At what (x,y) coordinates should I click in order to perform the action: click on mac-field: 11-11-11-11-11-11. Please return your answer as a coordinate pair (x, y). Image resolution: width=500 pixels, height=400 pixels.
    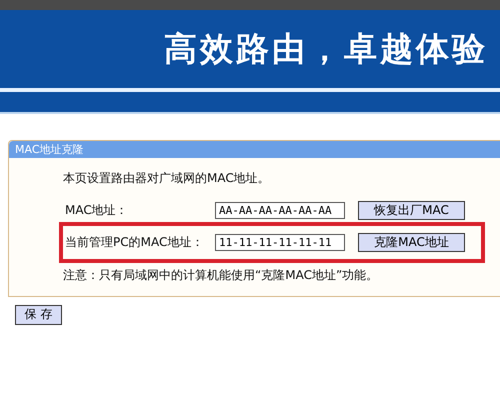
    Looking at the image, I should click on (280, 242).